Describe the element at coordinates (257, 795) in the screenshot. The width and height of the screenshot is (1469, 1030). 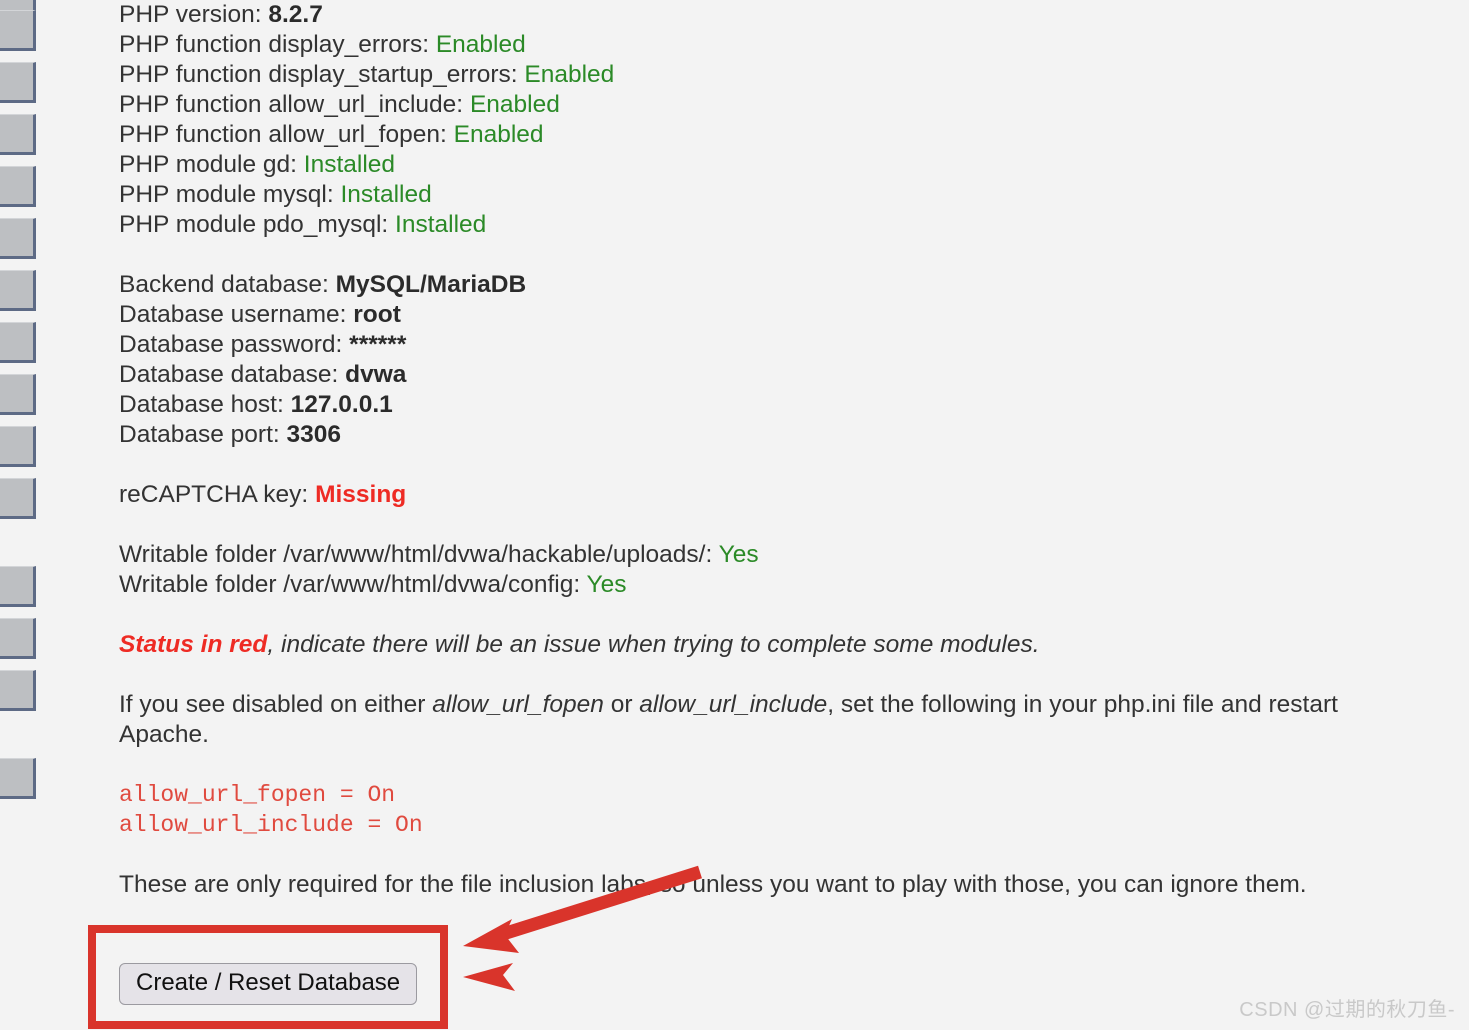
I see `code-line-allow-url-fopen: allow_url_fopen = On` at that location.